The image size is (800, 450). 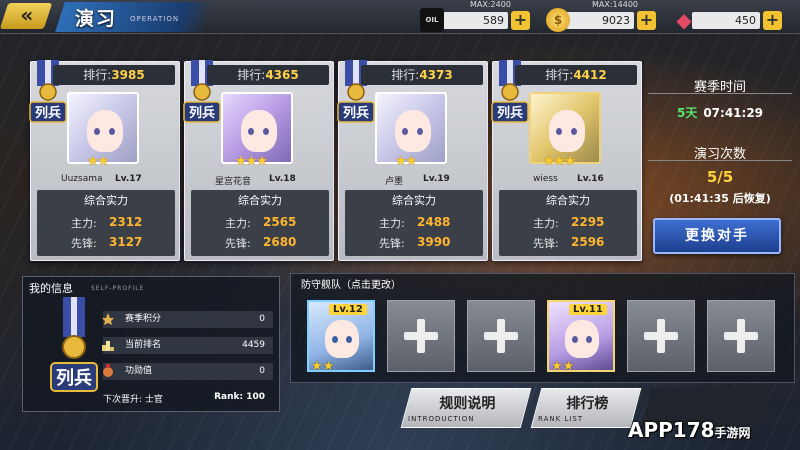 I want to click on laurel-icon, so click(x=108, y=319).